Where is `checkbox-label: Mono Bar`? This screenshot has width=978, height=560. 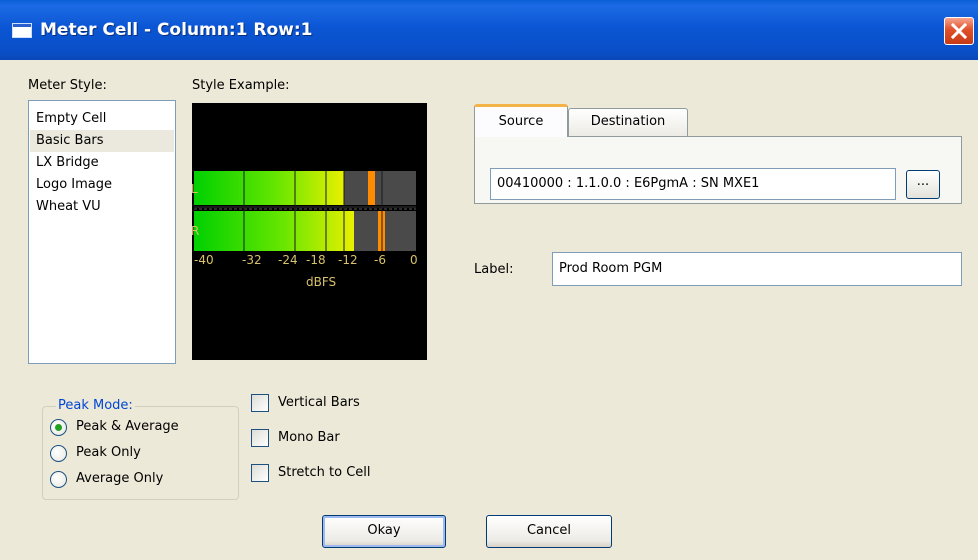 checkbox-label: Mono Bar is located at coordinates (309, 437).